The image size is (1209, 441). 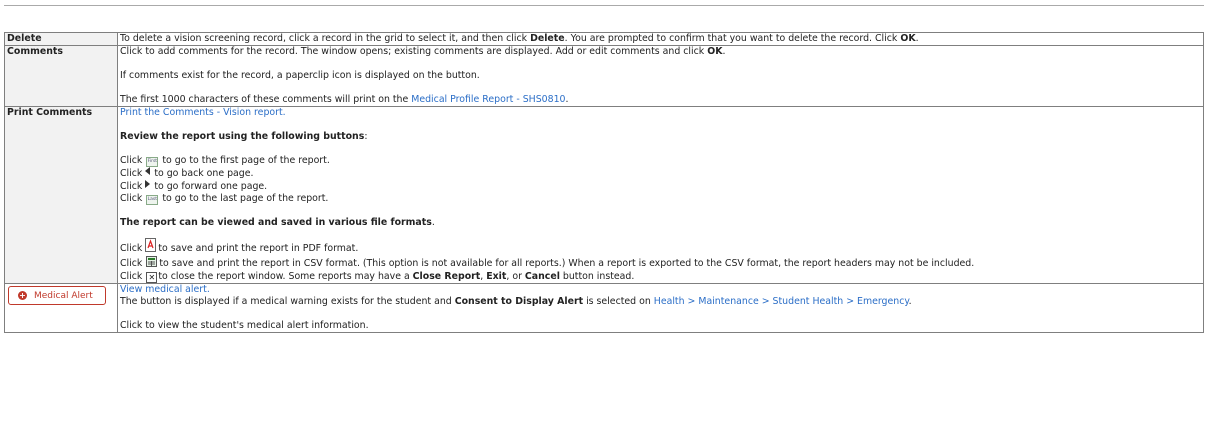 I want to click on row-label-comments: Comments, so click(x=61, y=76).